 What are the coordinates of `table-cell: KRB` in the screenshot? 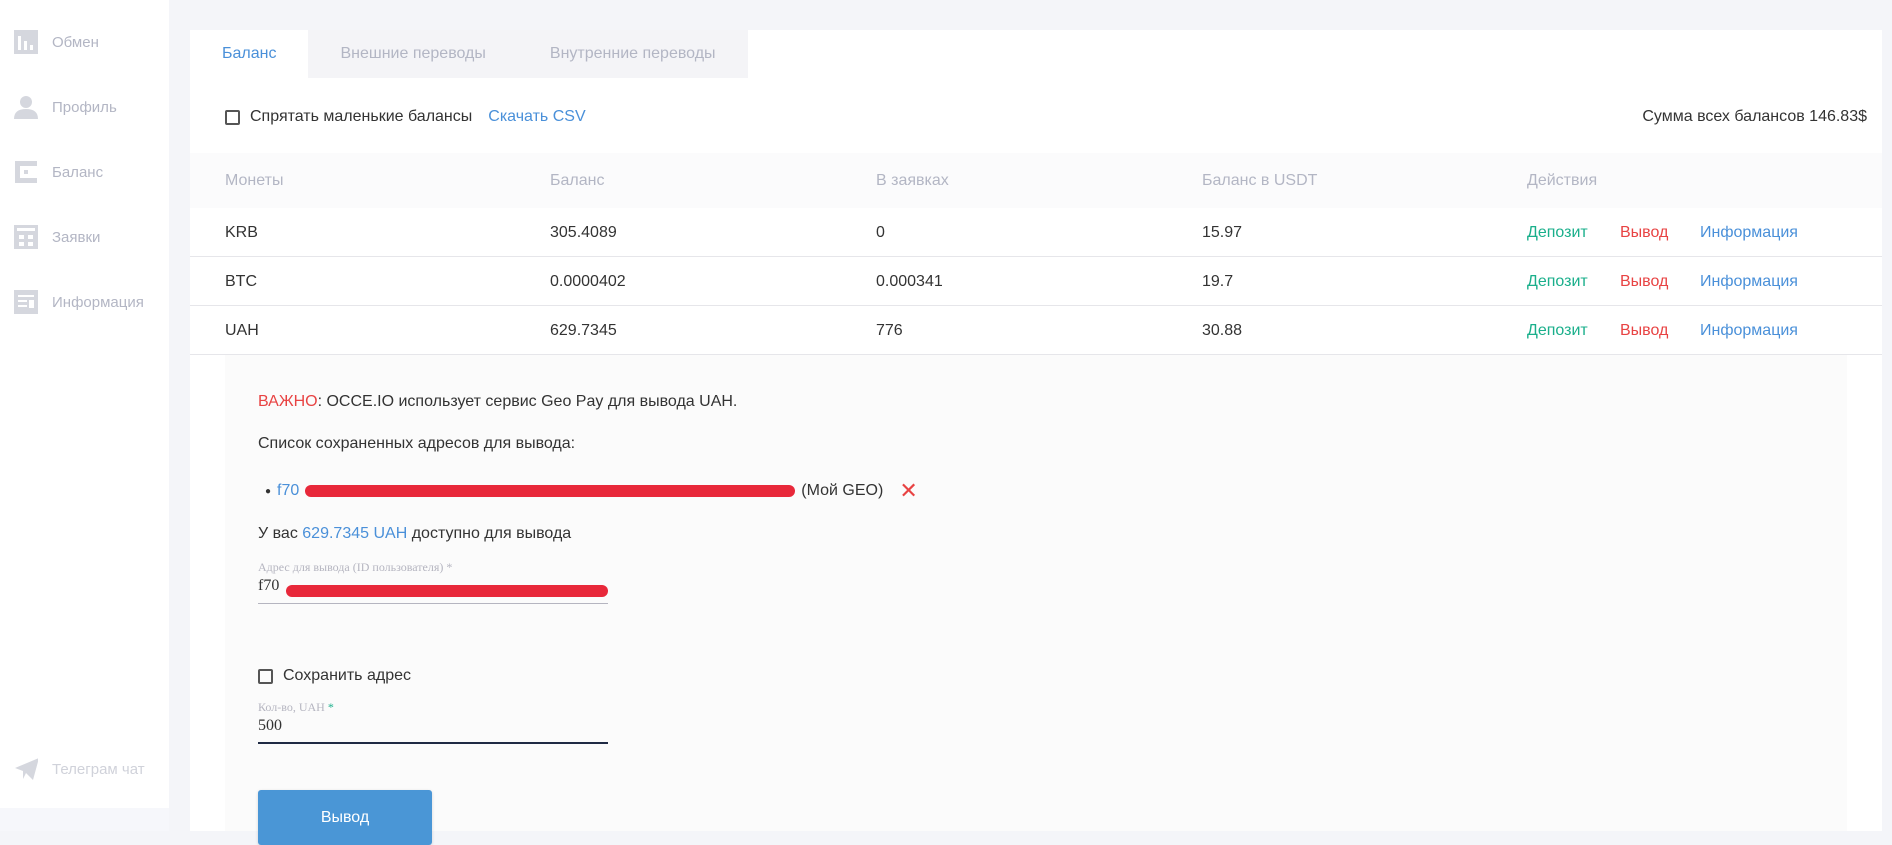 It's located at (241, 232).